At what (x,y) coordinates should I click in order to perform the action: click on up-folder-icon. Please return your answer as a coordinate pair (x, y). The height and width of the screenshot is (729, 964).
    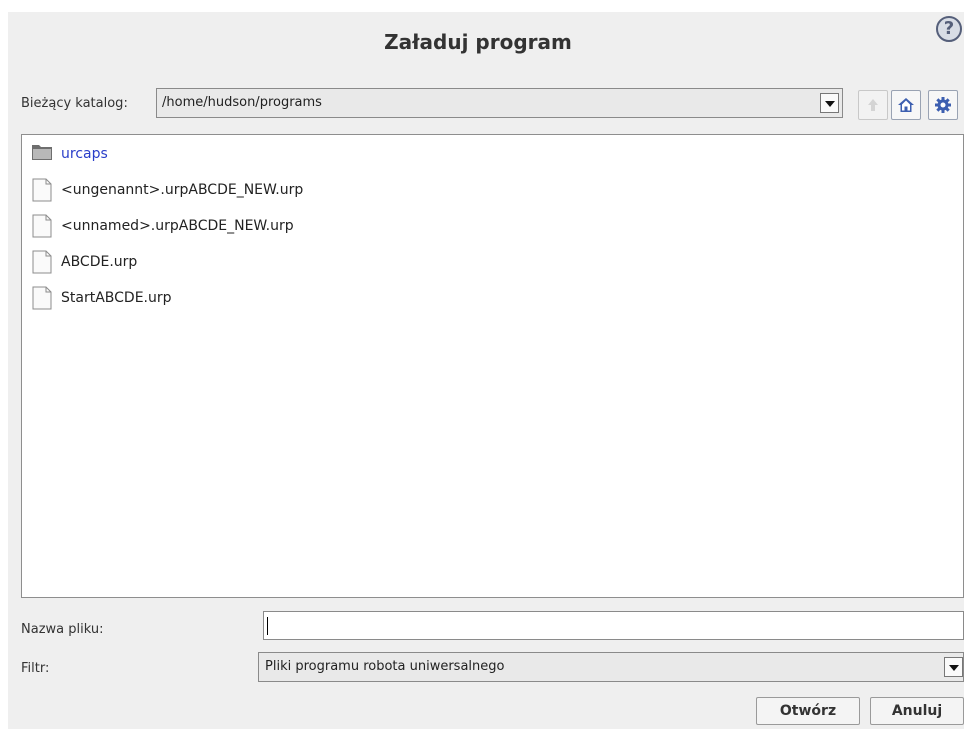
    Looking at the image, I should click on (873, 105).